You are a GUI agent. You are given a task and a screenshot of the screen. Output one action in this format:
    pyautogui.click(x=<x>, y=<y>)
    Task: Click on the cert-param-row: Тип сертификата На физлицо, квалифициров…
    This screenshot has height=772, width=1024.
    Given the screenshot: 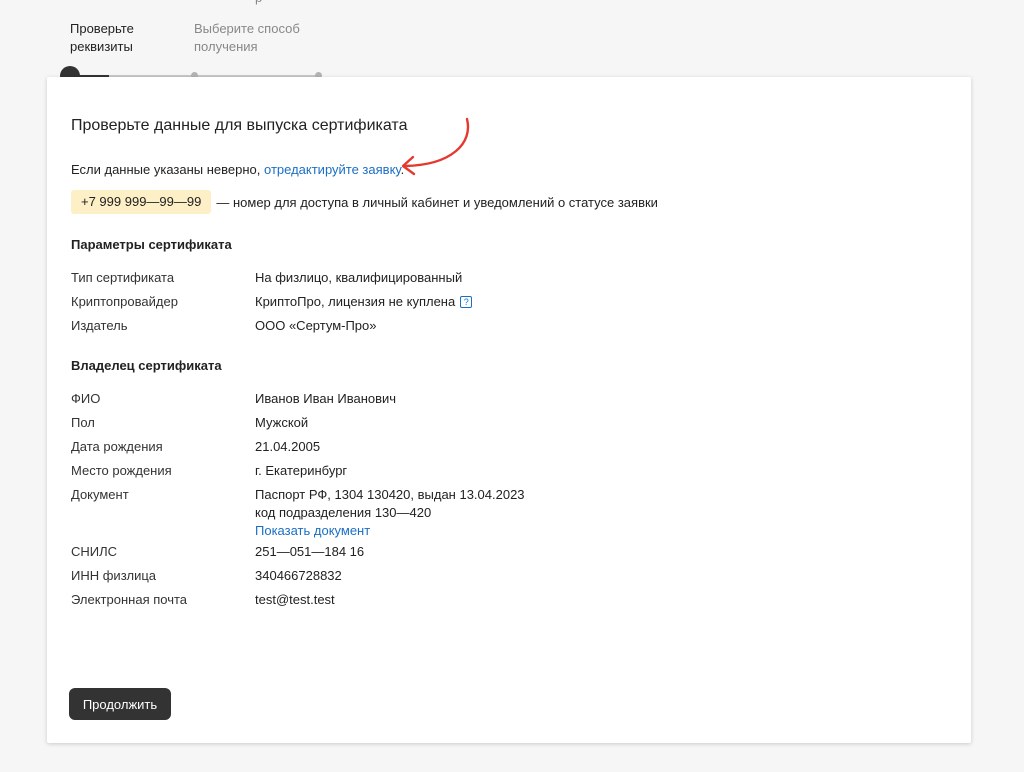 What is the action you would take?
    pyautogui.click(x=266, y=278)
    